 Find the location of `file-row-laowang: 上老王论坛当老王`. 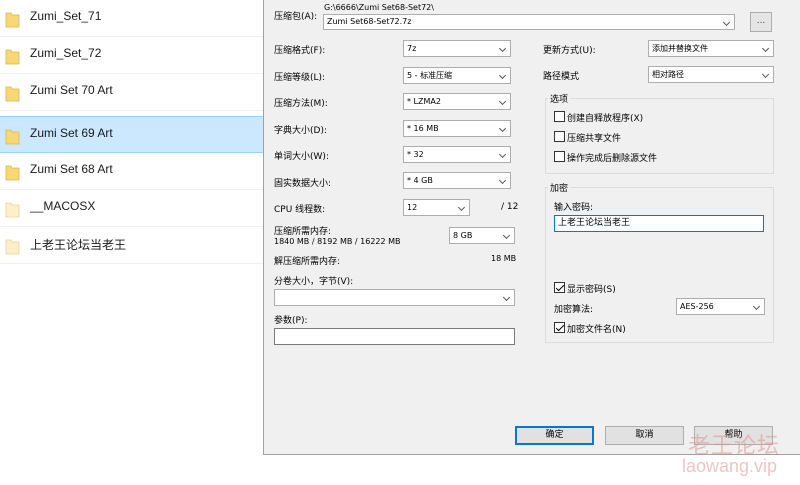

file-row-laowang: 上老王论坛当老王 is located at coordinates (131, 245).